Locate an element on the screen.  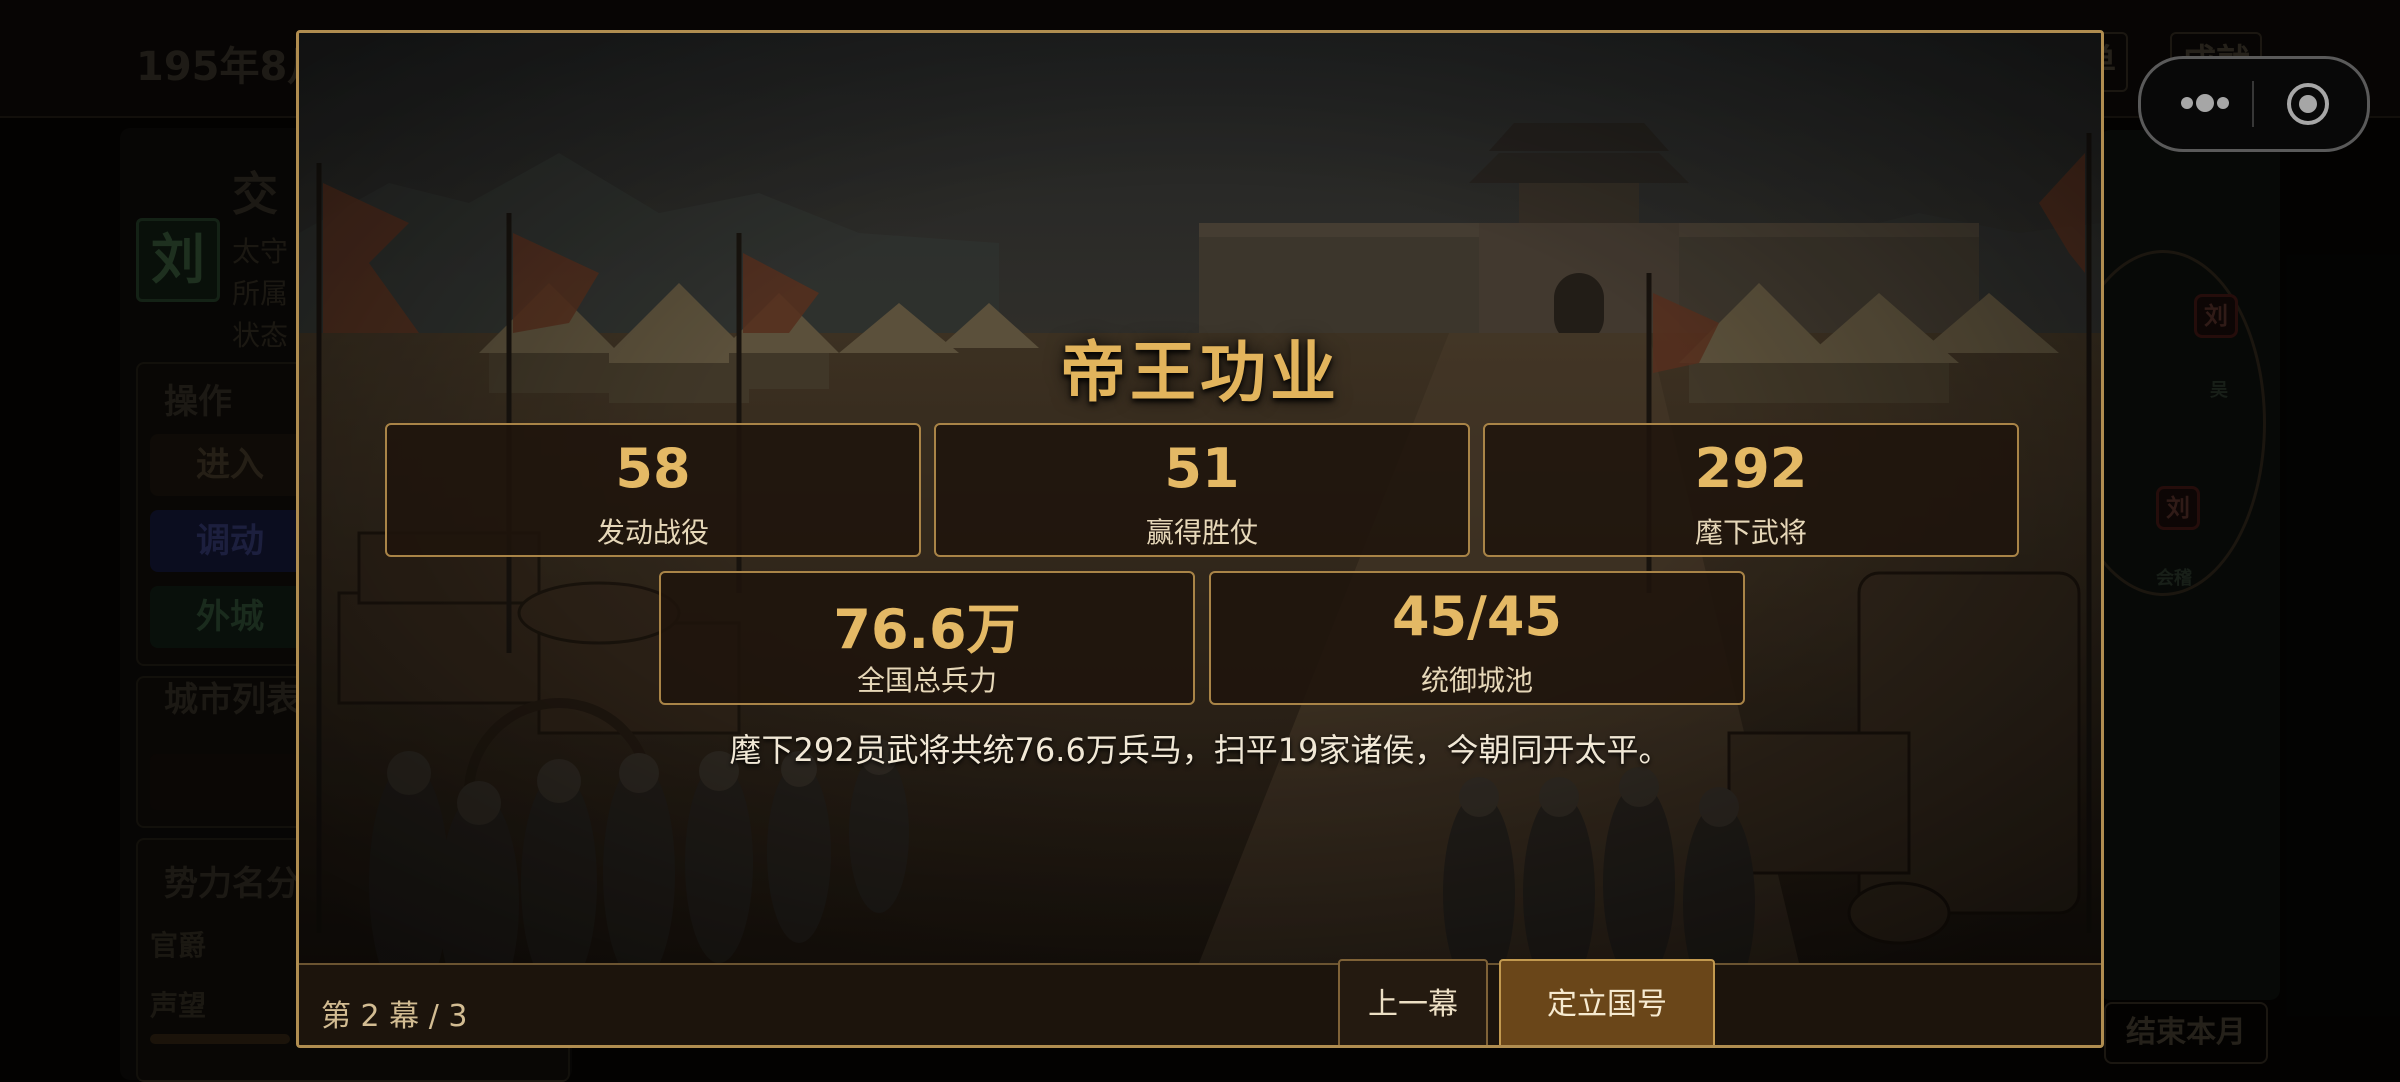
stat-card-generals: 292 麾下武将 is located at coordinates (1751, 490).